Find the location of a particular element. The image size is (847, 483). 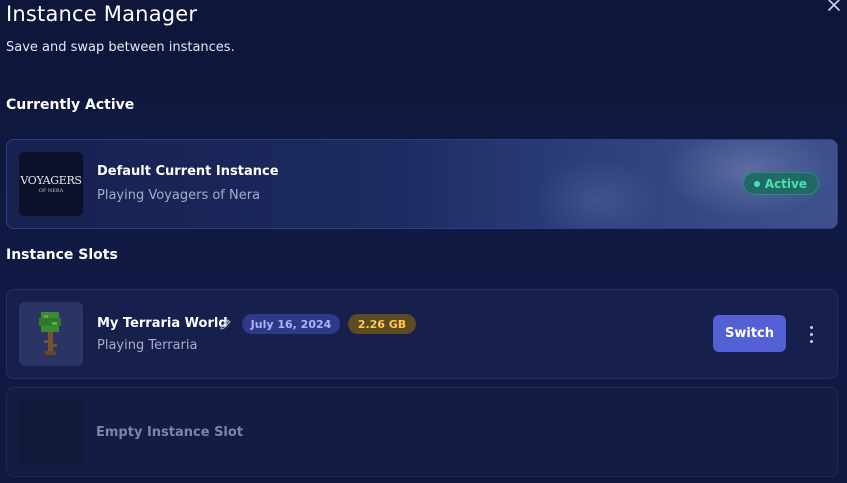

instance-status: Playing Voyagers of Nera is located at coordinates (179, 195).